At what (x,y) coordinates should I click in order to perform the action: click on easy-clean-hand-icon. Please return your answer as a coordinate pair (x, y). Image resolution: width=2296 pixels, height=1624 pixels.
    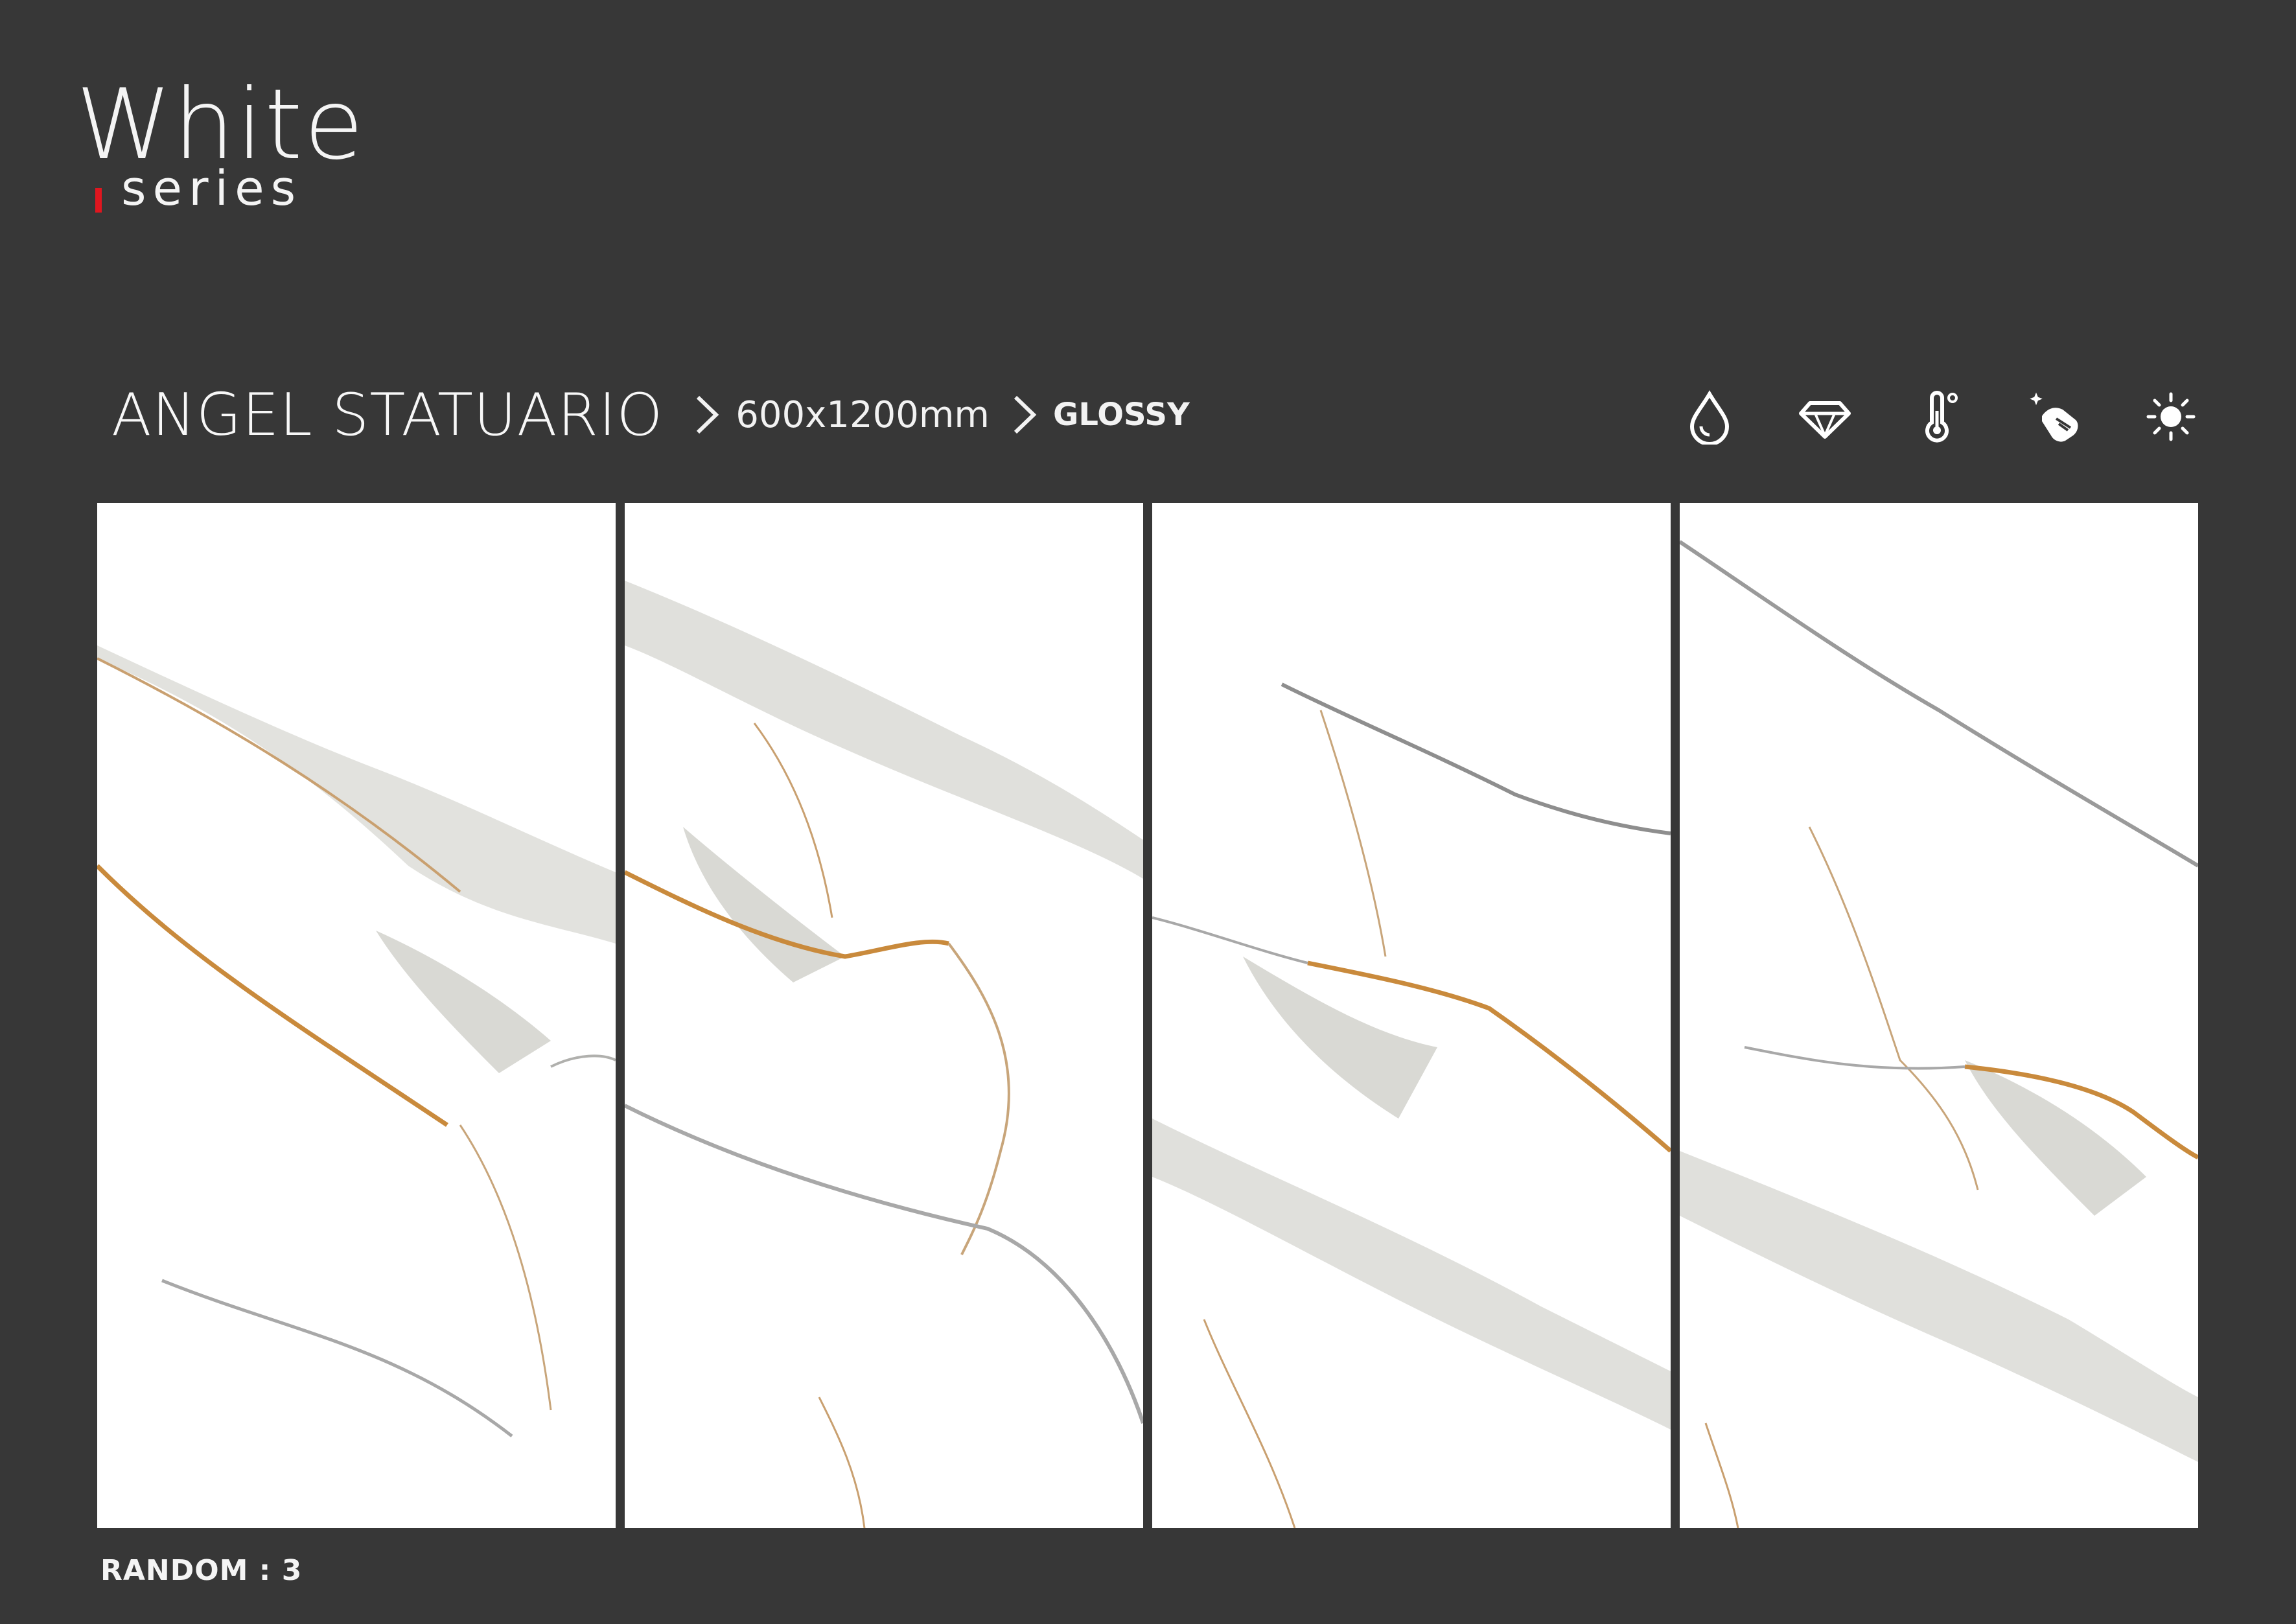
    Looking at the image, I should click on (2054, 417).